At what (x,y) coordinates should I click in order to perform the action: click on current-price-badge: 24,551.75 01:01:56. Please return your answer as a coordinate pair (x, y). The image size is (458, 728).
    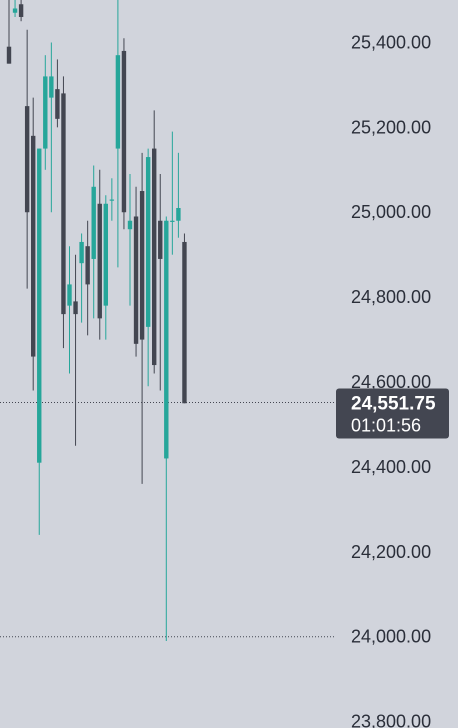
    Looking at the image, I should click on (392, 413).